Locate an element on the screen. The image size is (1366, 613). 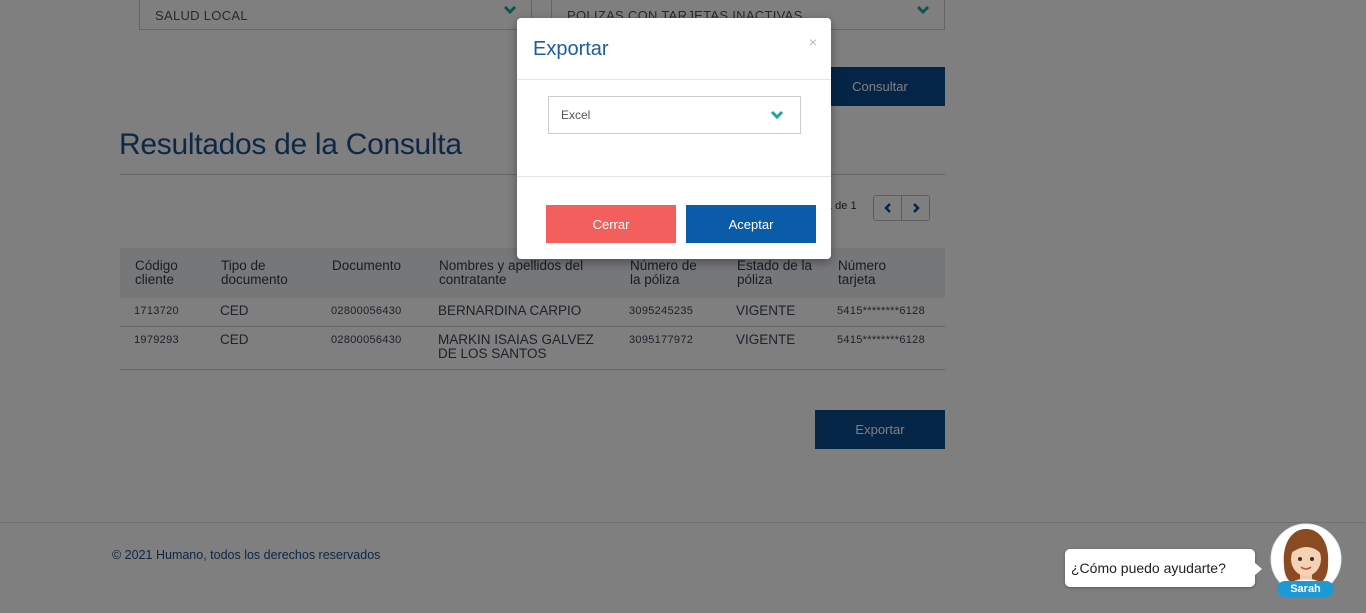
cerrar-button: Cerrar is located at coordinates (611, 224).